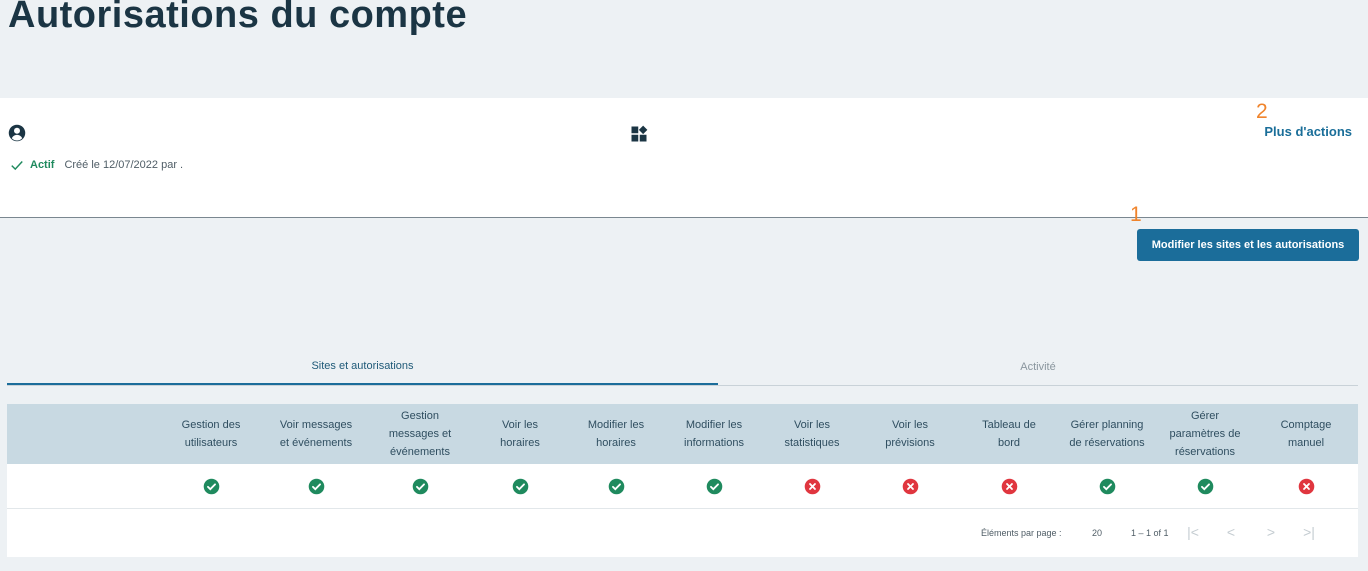  What do you see at coordinates (1308, 131) in the screenshot?
I see `more-actions-link: Plus d'actions` at bounding box center [1308, 131].